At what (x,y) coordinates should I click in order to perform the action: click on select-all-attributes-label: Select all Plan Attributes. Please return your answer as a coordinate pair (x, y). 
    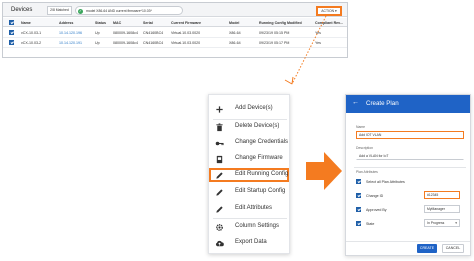
    Looking at the image, I should click on (385, 181).